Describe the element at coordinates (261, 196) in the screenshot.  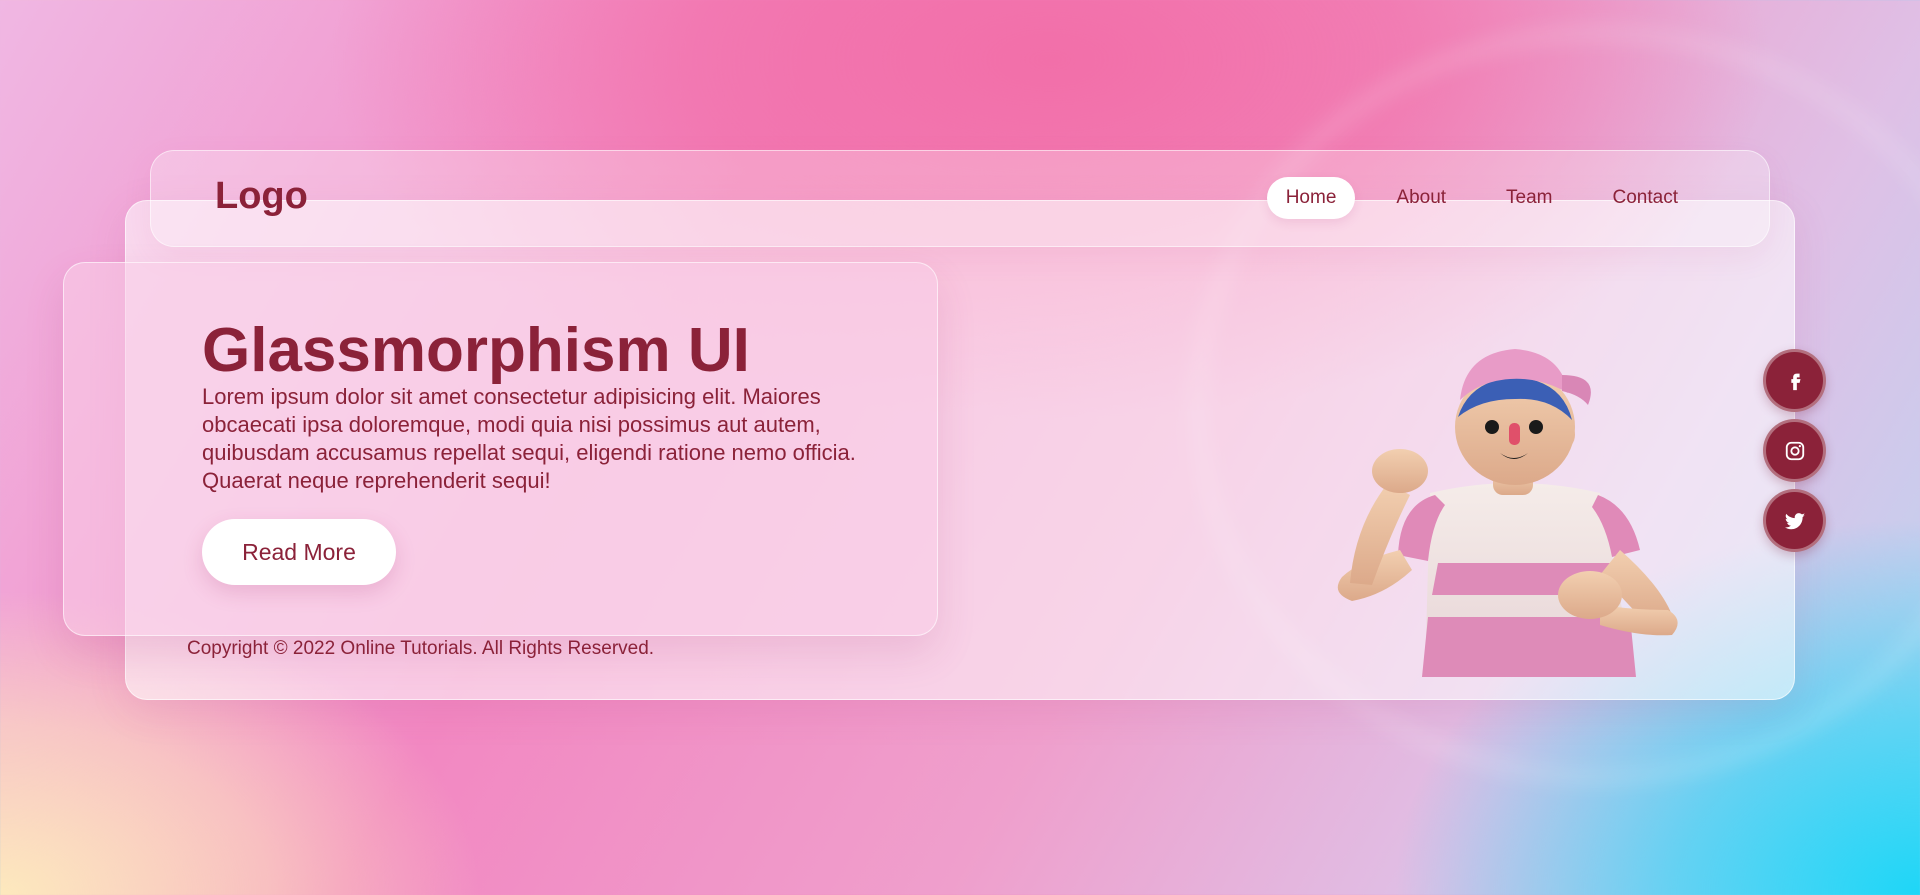
I see `logo: Logo` at that location.